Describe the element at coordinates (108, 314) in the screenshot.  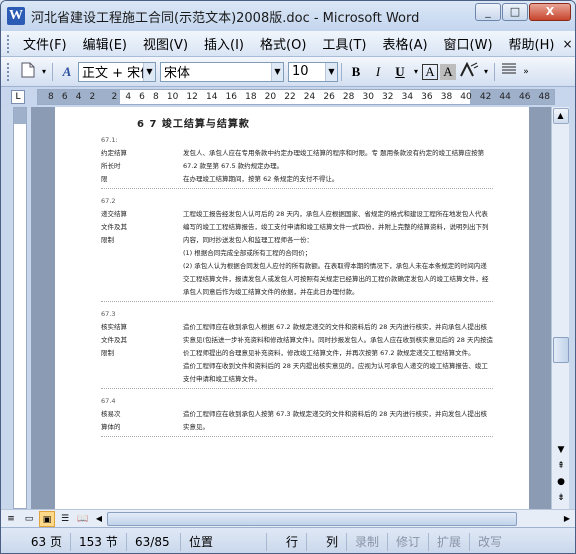
I see `article-number: 67.3` at that location.